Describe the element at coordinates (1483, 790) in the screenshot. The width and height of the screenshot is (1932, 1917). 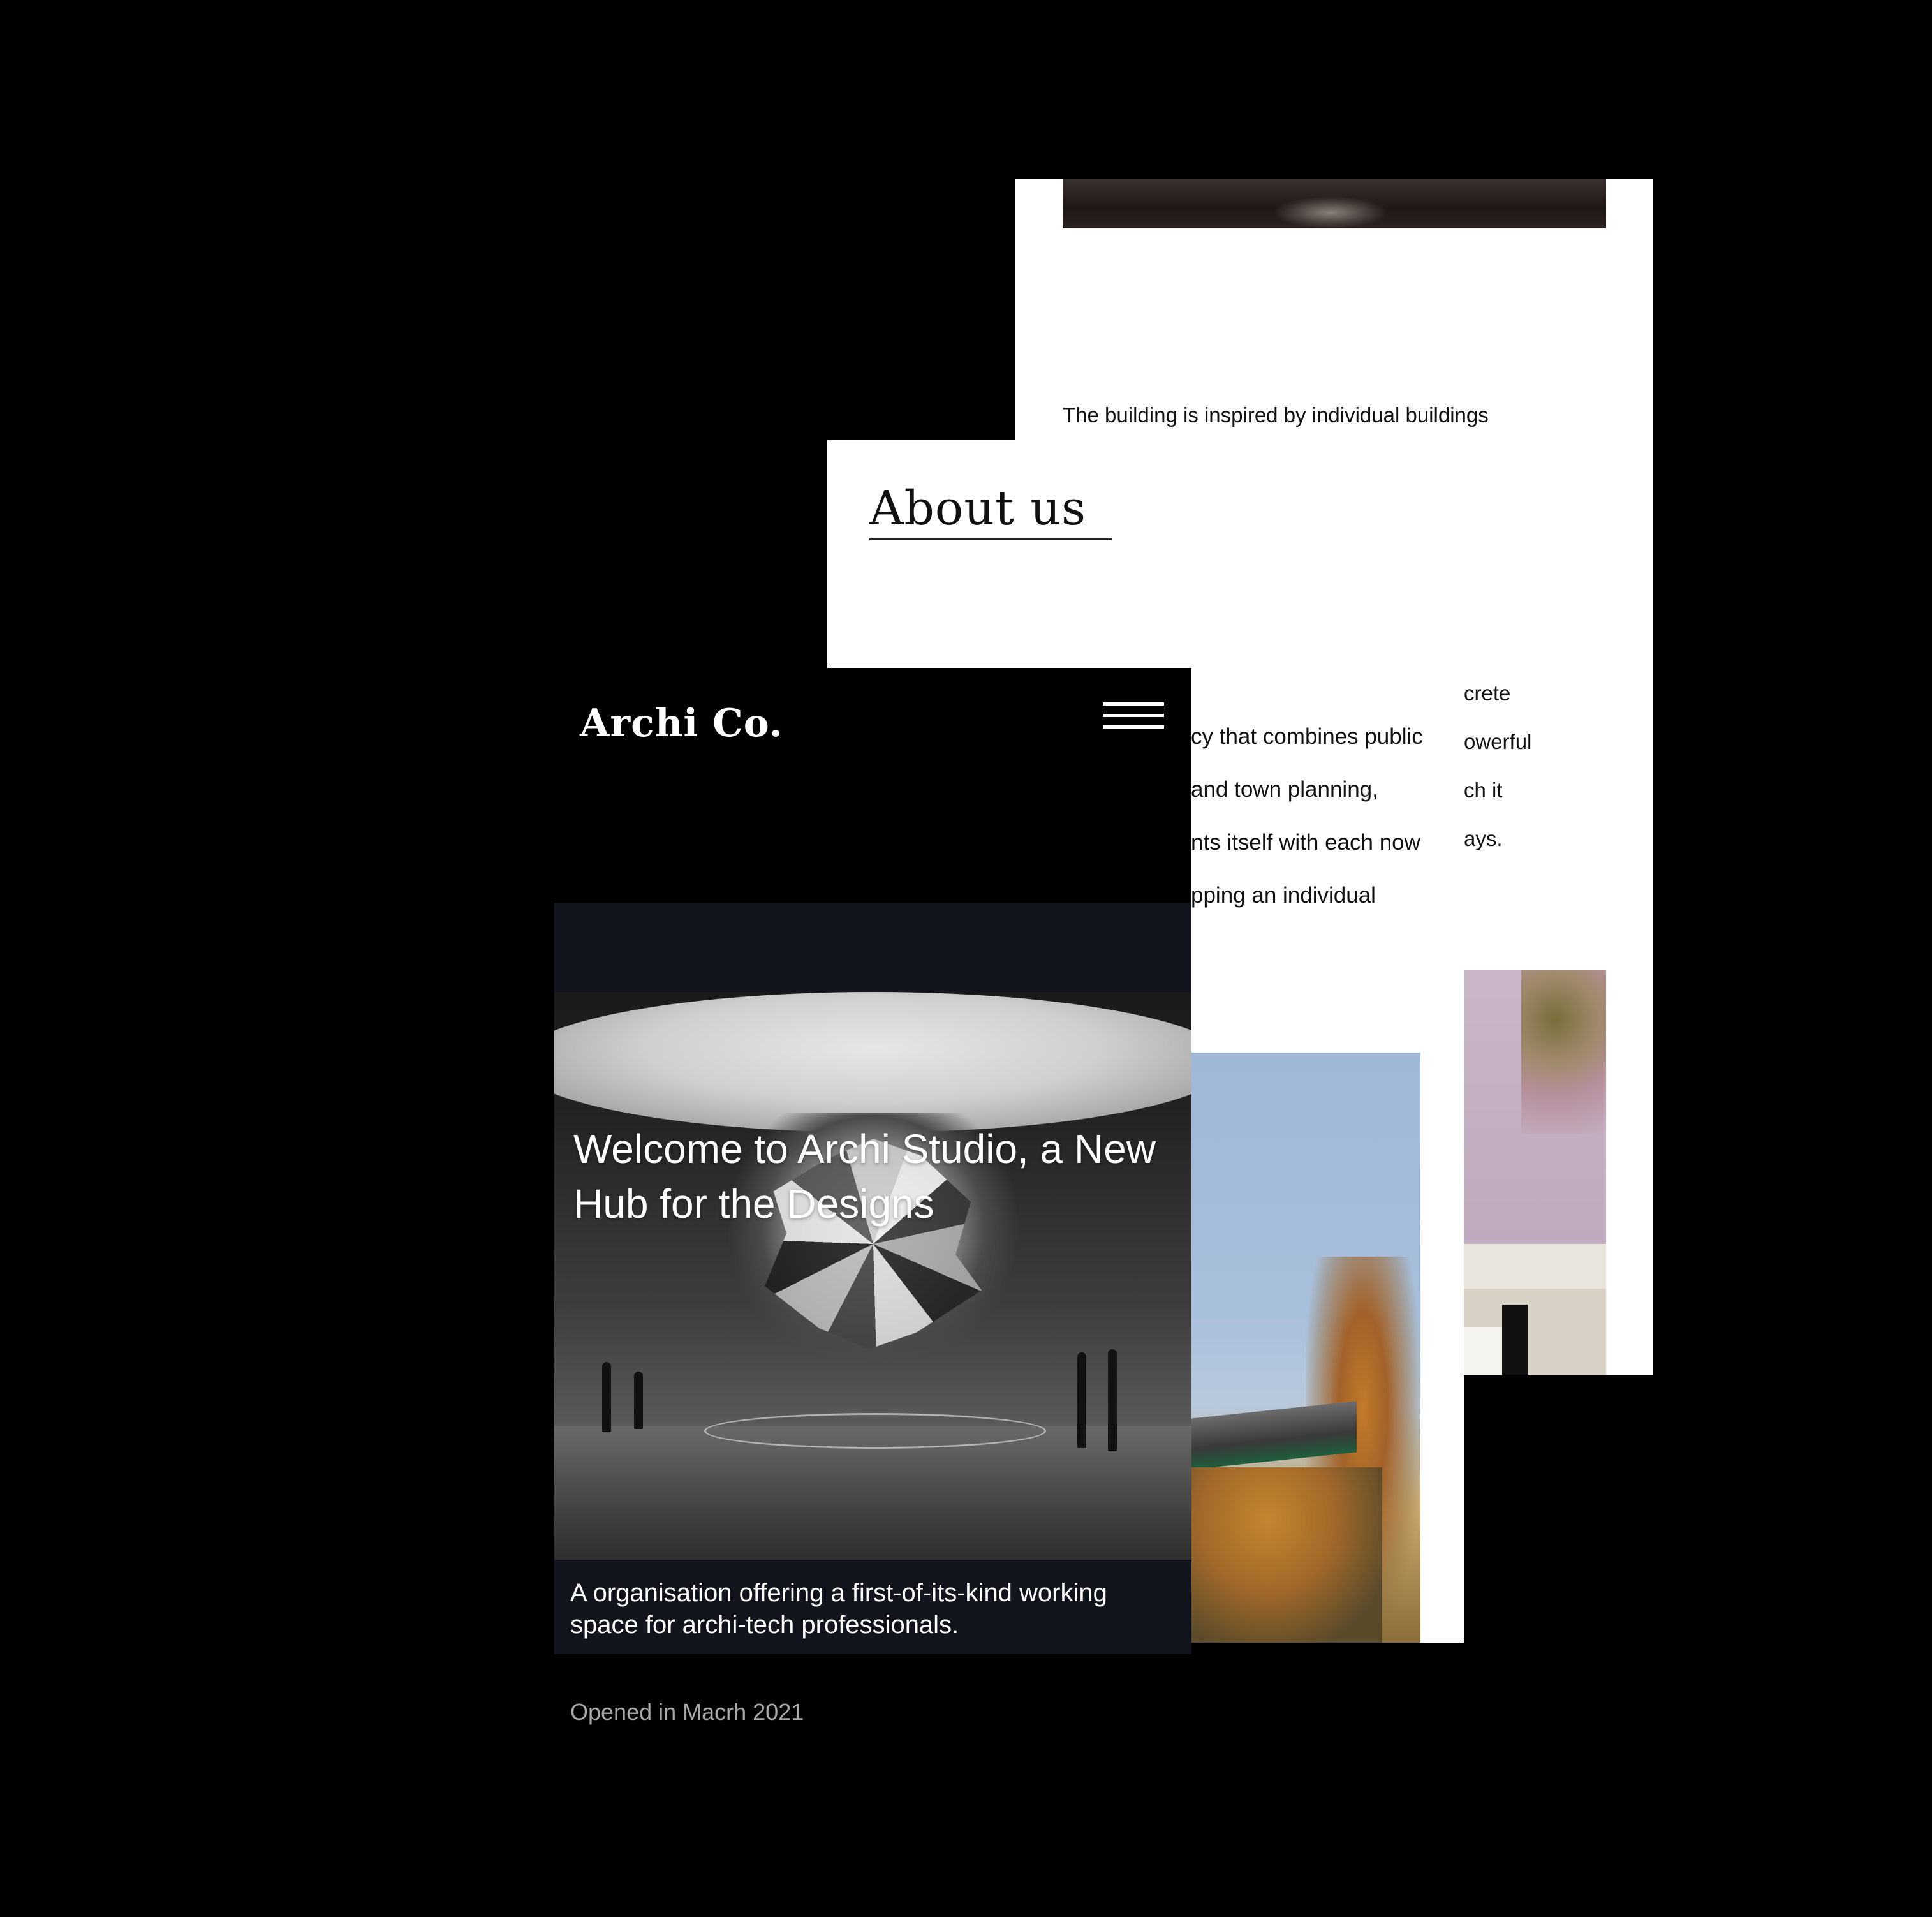
I see `back-text-line: ch it` at that location.